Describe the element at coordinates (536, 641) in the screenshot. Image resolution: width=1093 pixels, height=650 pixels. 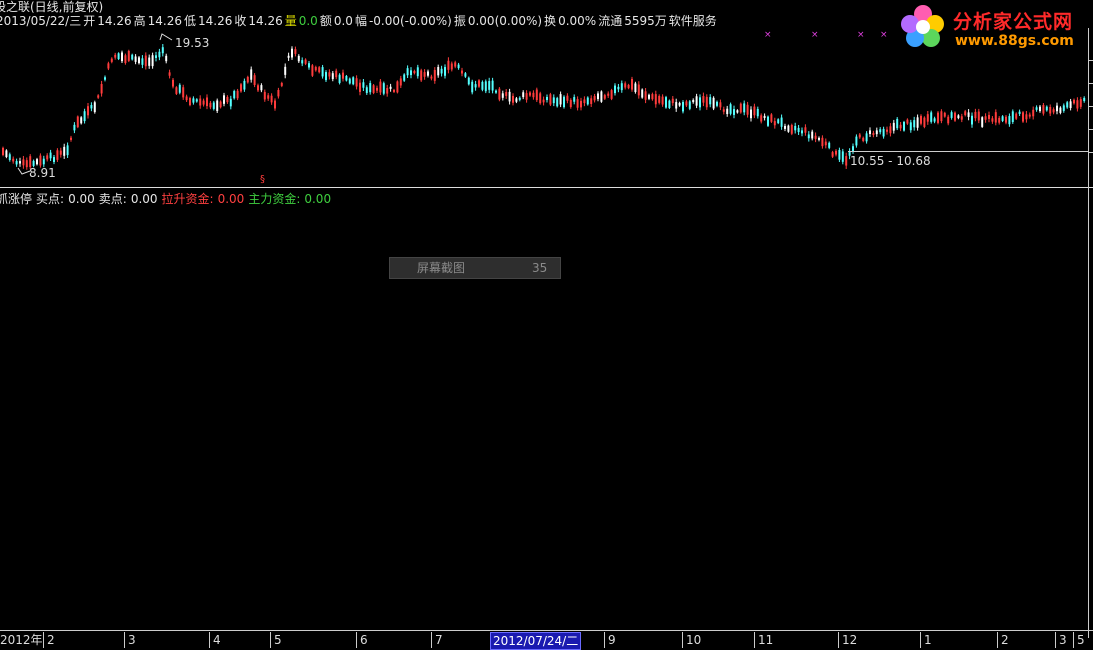
I see `crosshair-date: 2012/07/24/二` at that location.